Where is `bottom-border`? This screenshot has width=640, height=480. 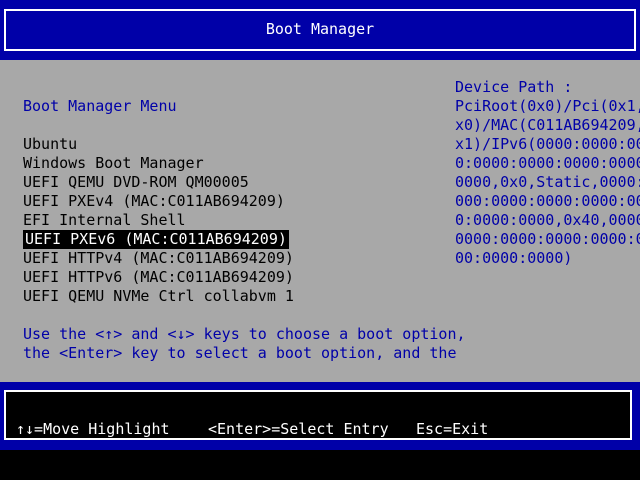 bottom-border is located at coordinates (320, 465).